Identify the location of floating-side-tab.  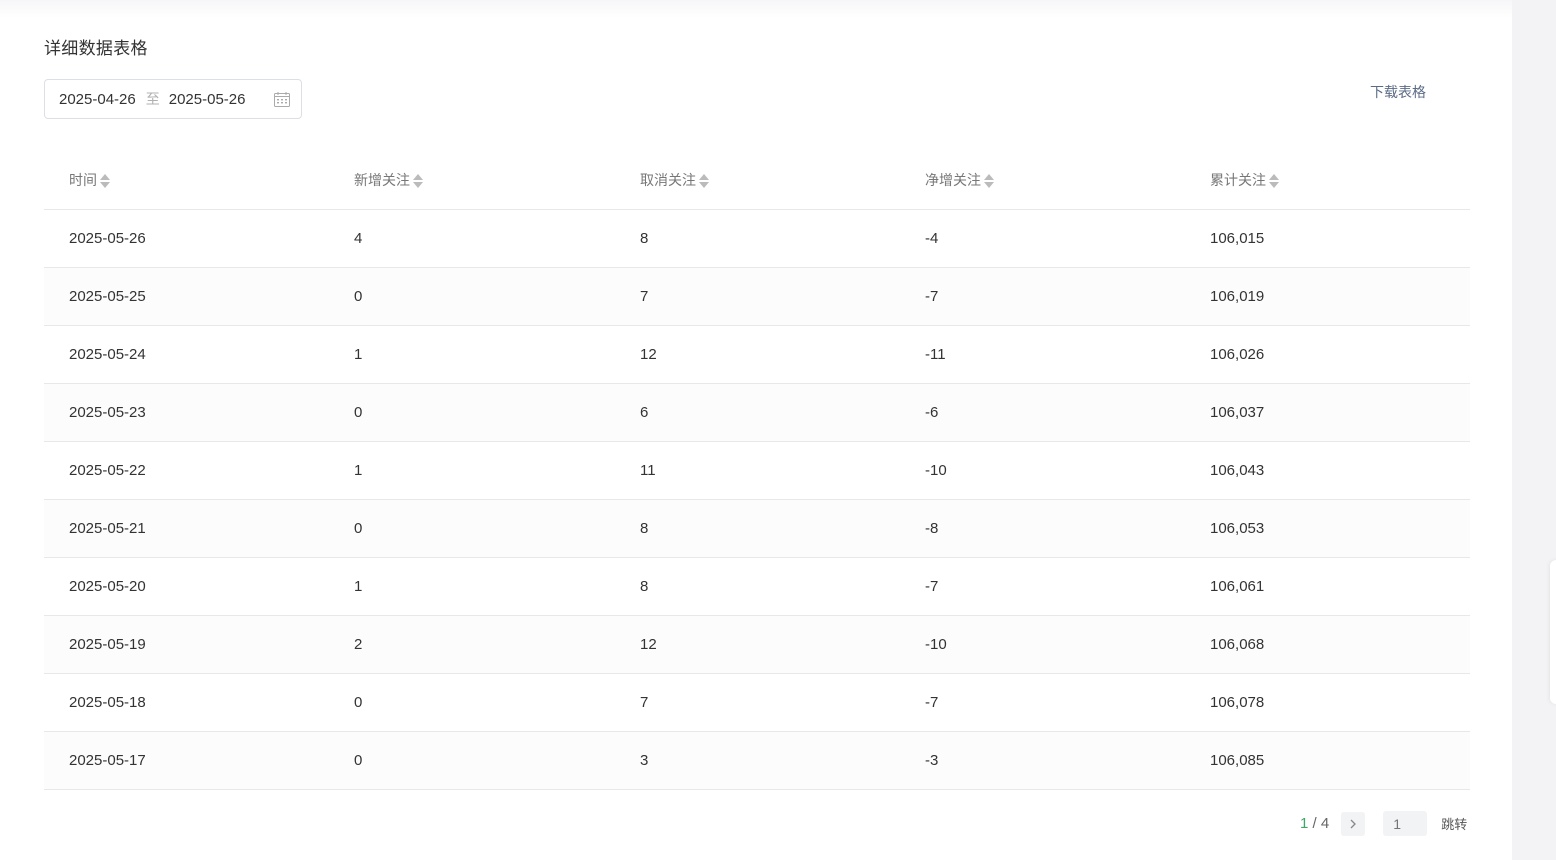
(1553, 632).